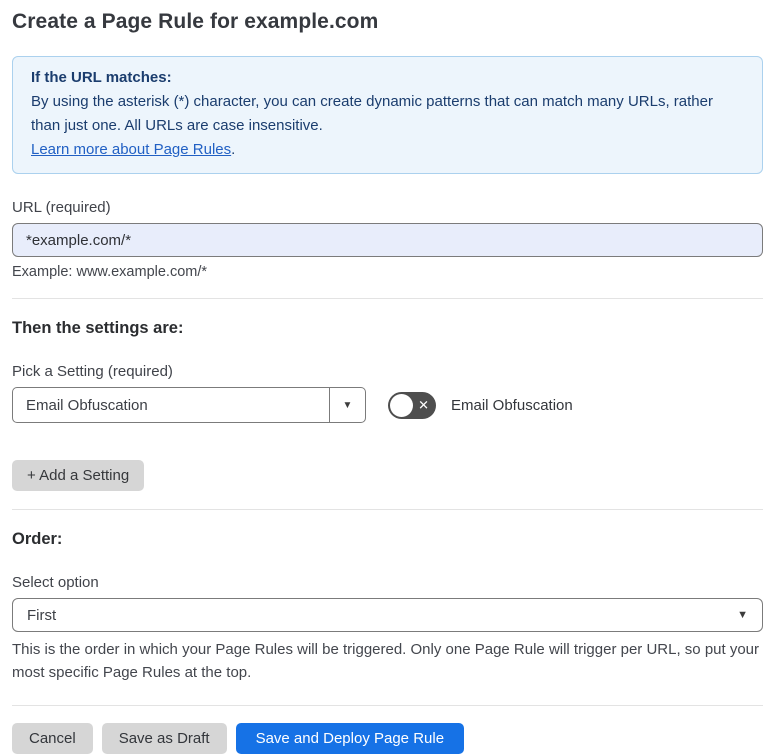  Describe the element at coordinates (512, 405) in the screenshot. I see `toggle-label: Email Obfuscation` at that location.